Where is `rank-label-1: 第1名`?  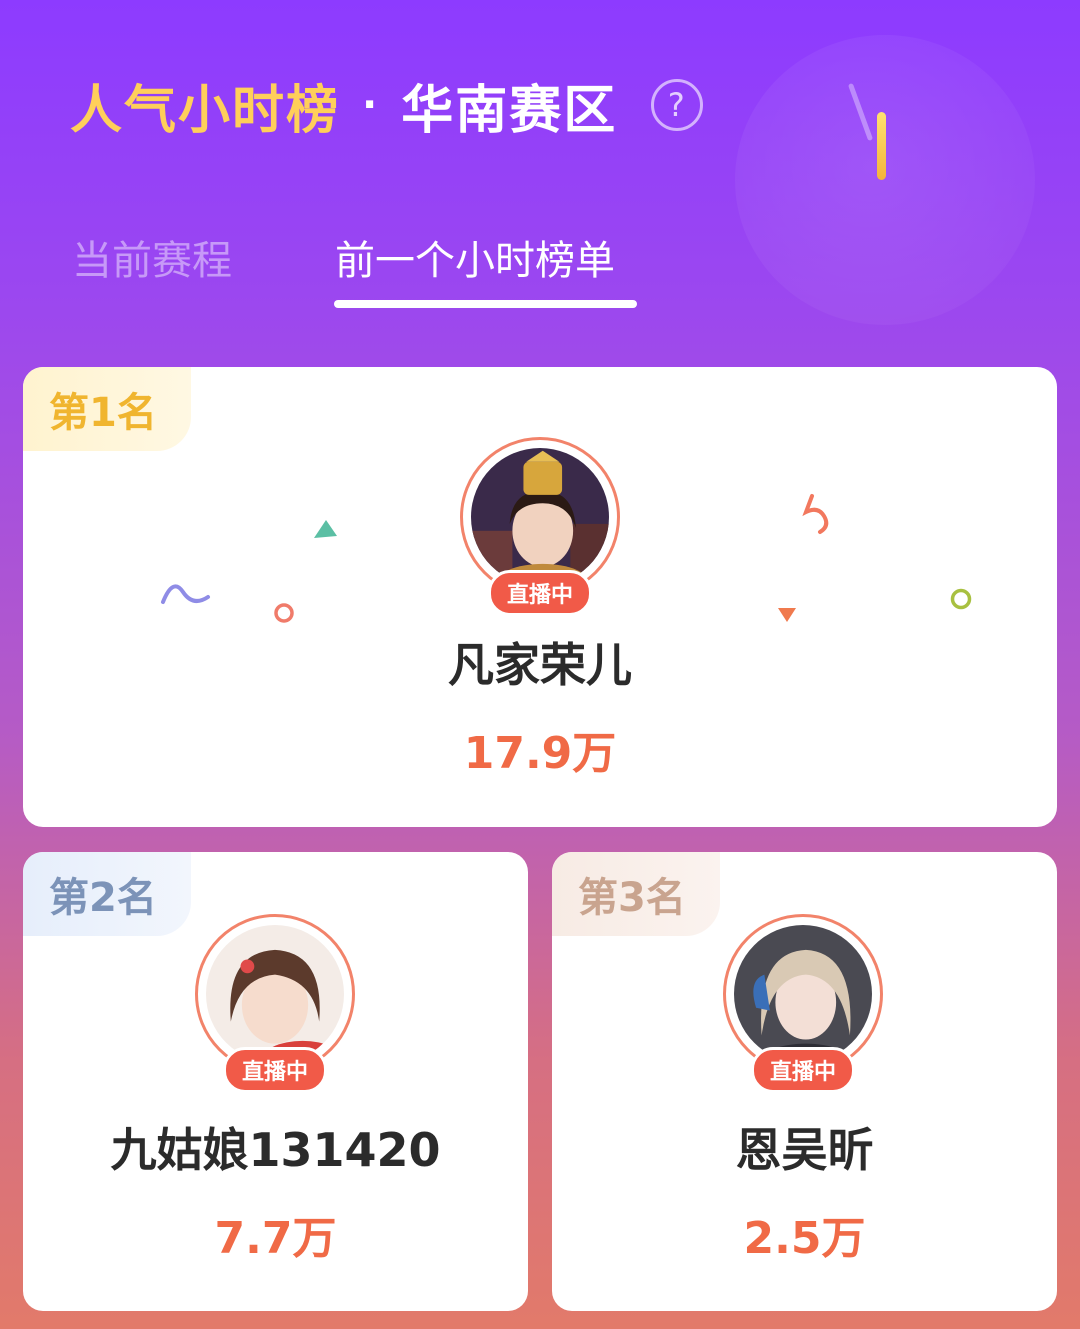 rank-label-1: 第1名 is located at coordinates (107, 409).